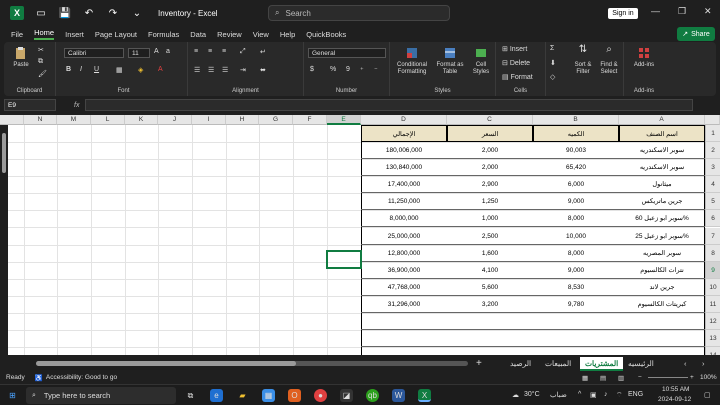  I want to click on copy-icon: ⧉, so click(40, 62).